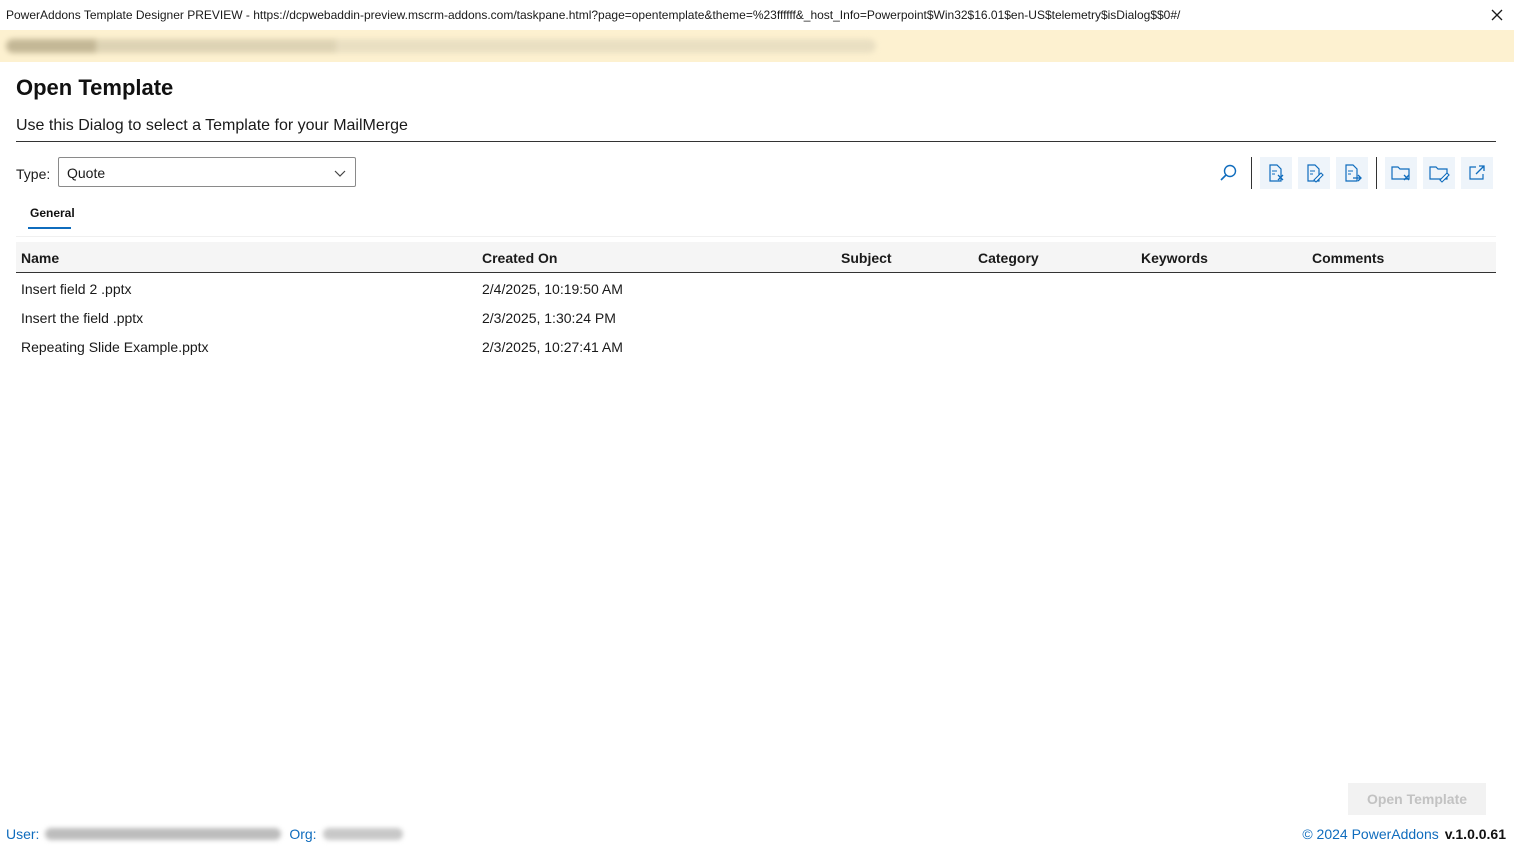 This screenshot has height=855, width=1514. I want to click on copyright-link: © 2024 PowerAddons, so click(1370, 834).